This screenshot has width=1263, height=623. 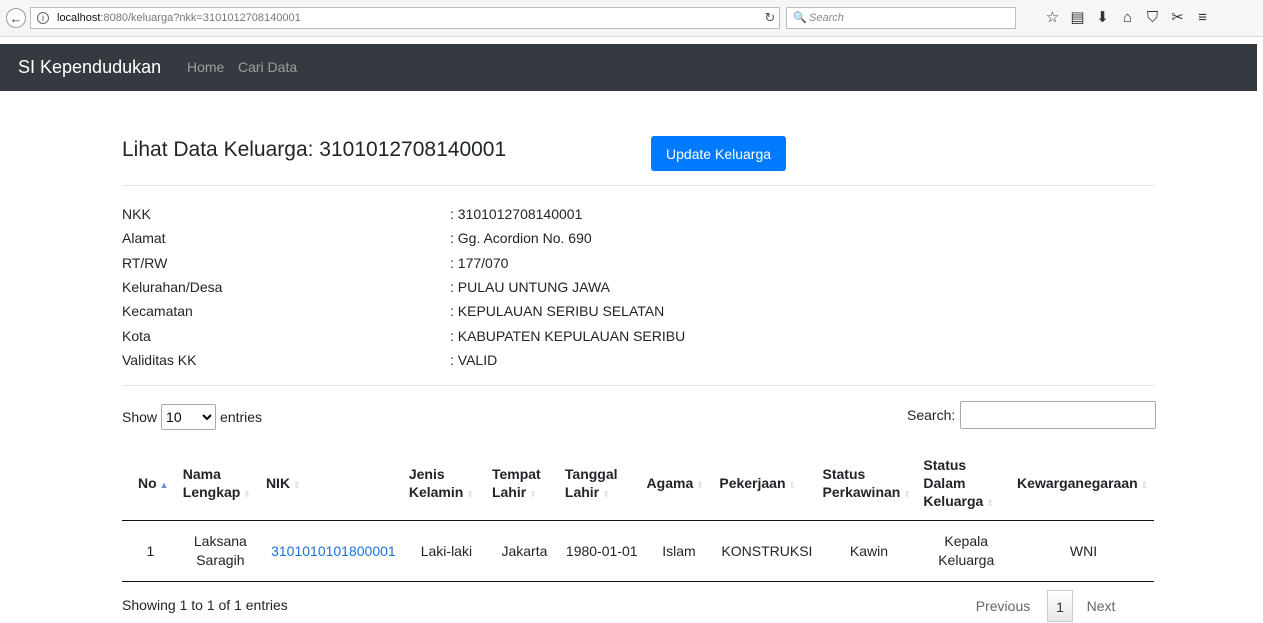 I want to click on entries-label: entries, so click(x=241, y=417).